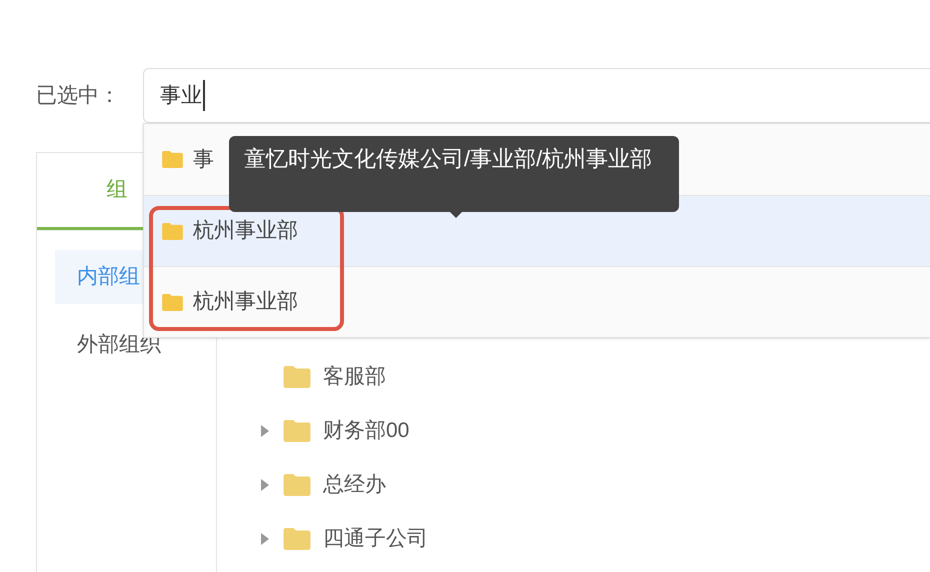  What do you see at coordinates (456, 214) in the screenshot?
I see `tooltip-arrow` at bounding box center [456, 214].